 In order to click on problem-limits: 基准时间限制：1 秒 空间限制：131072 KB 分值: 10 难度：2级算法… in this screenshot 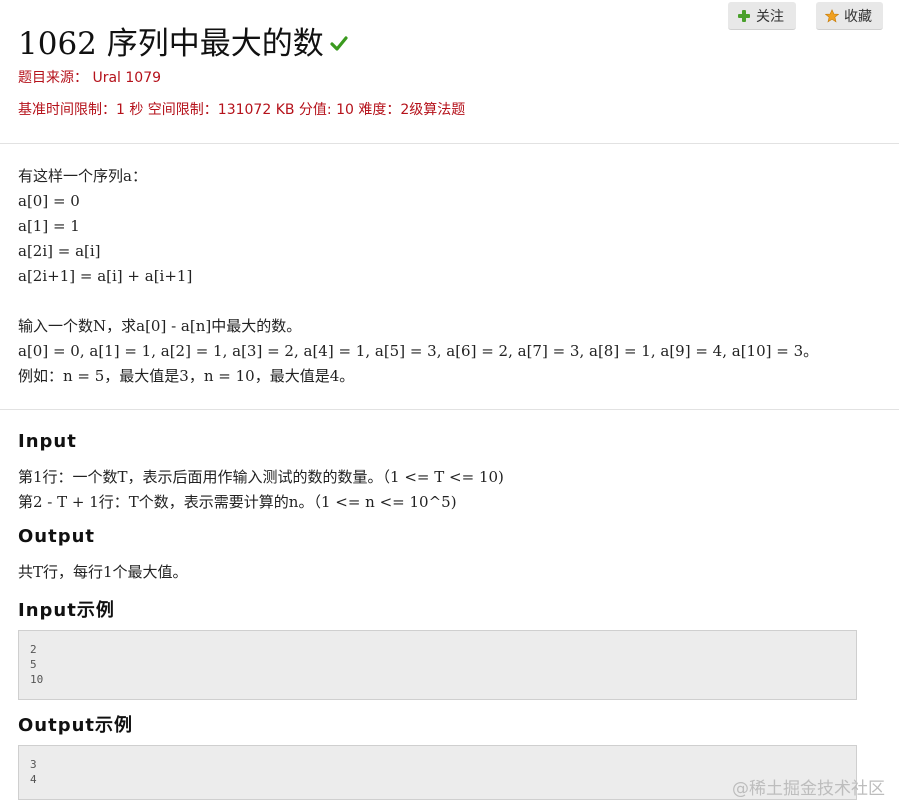, I will do `click(242, 110)`.